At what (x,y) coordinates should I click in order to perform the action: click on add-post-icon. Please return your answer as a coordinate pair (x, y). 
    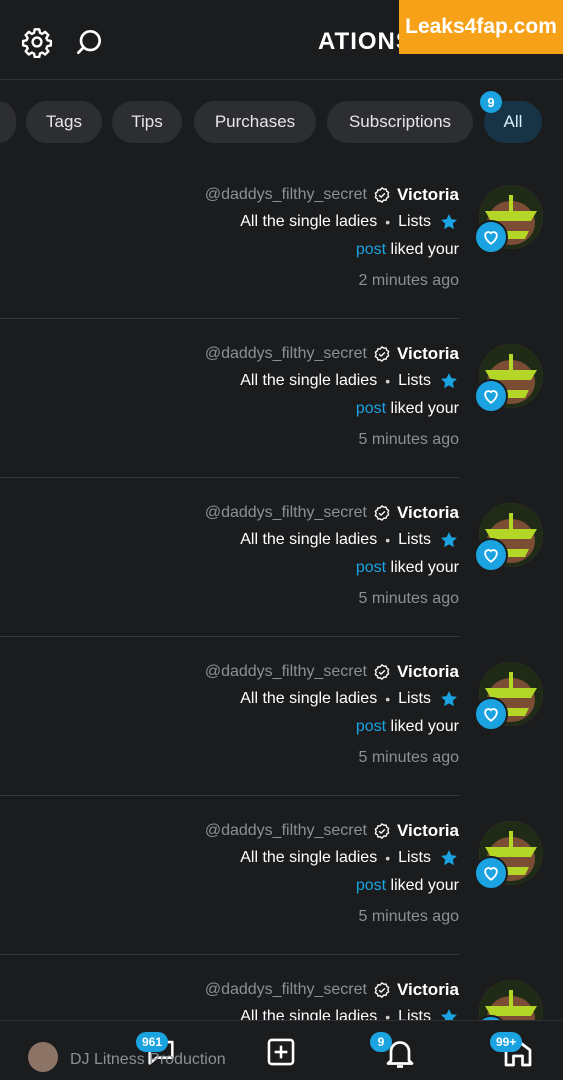
    Looking at the image, I should click on (281, 1052).